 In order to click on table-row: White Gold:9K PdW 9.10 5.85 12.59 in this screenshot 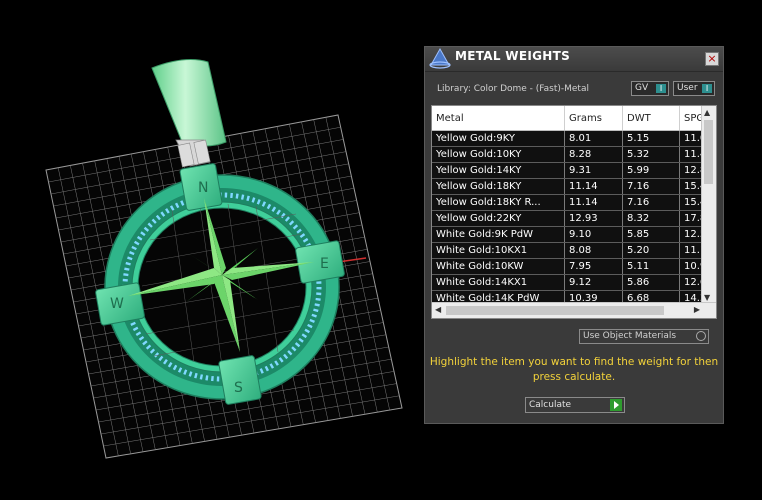, I will do `click(574, 234)`.